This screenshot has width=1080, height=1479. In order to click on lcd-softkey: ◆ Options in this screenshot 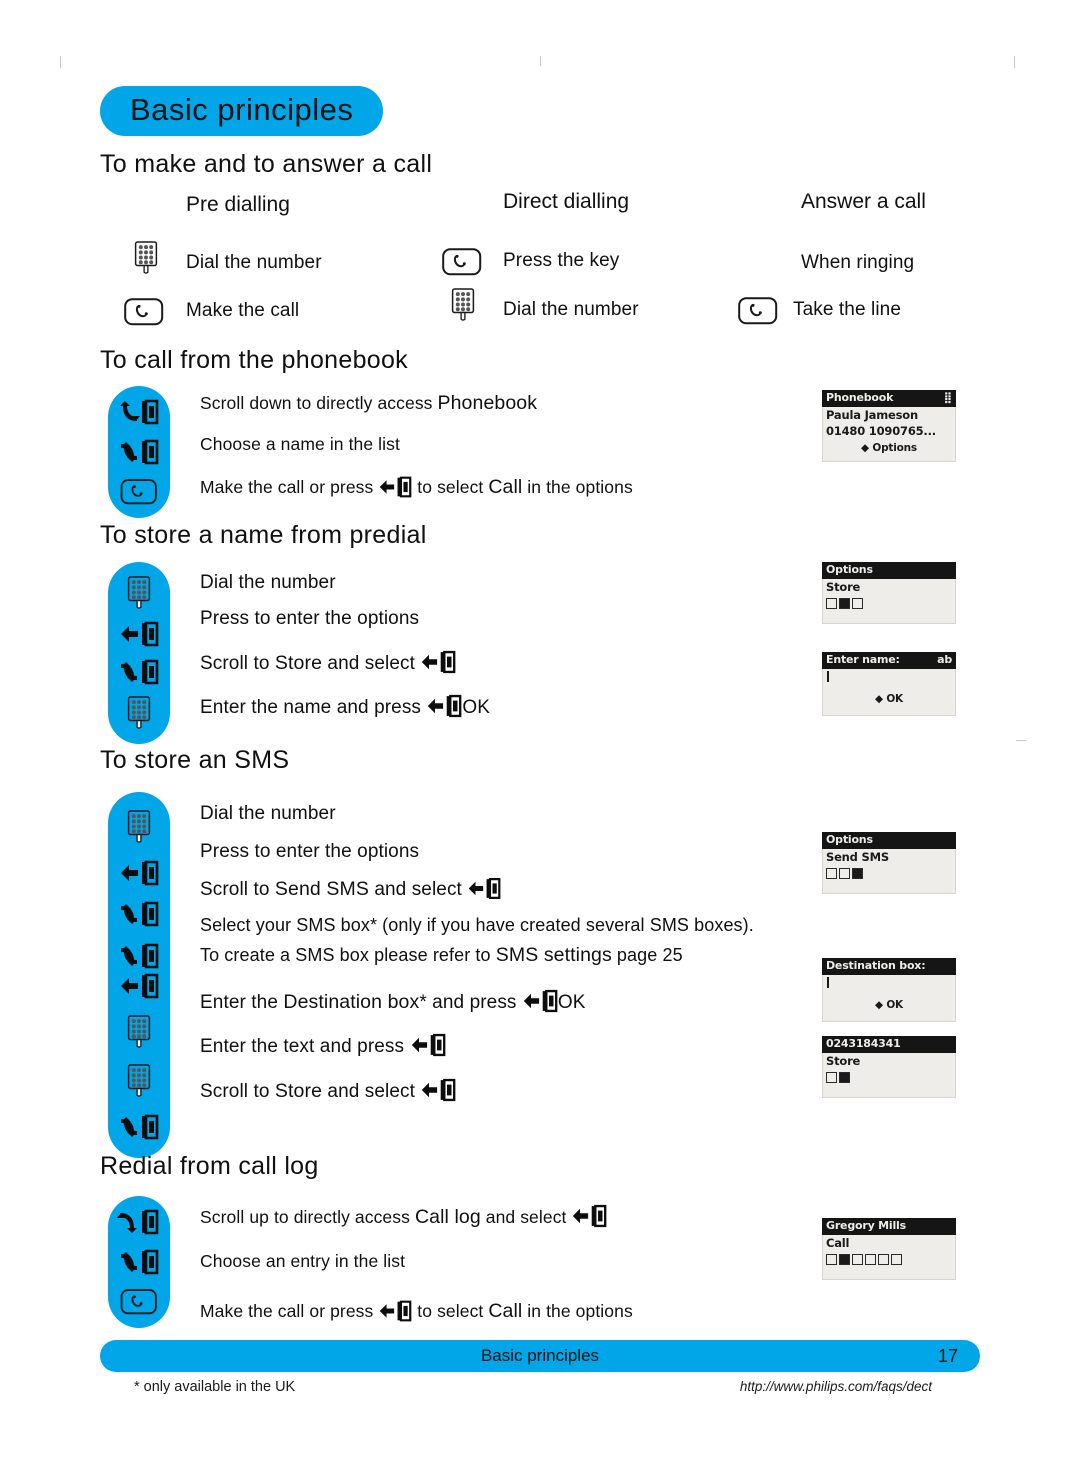, I will do `click(889, 448)`.